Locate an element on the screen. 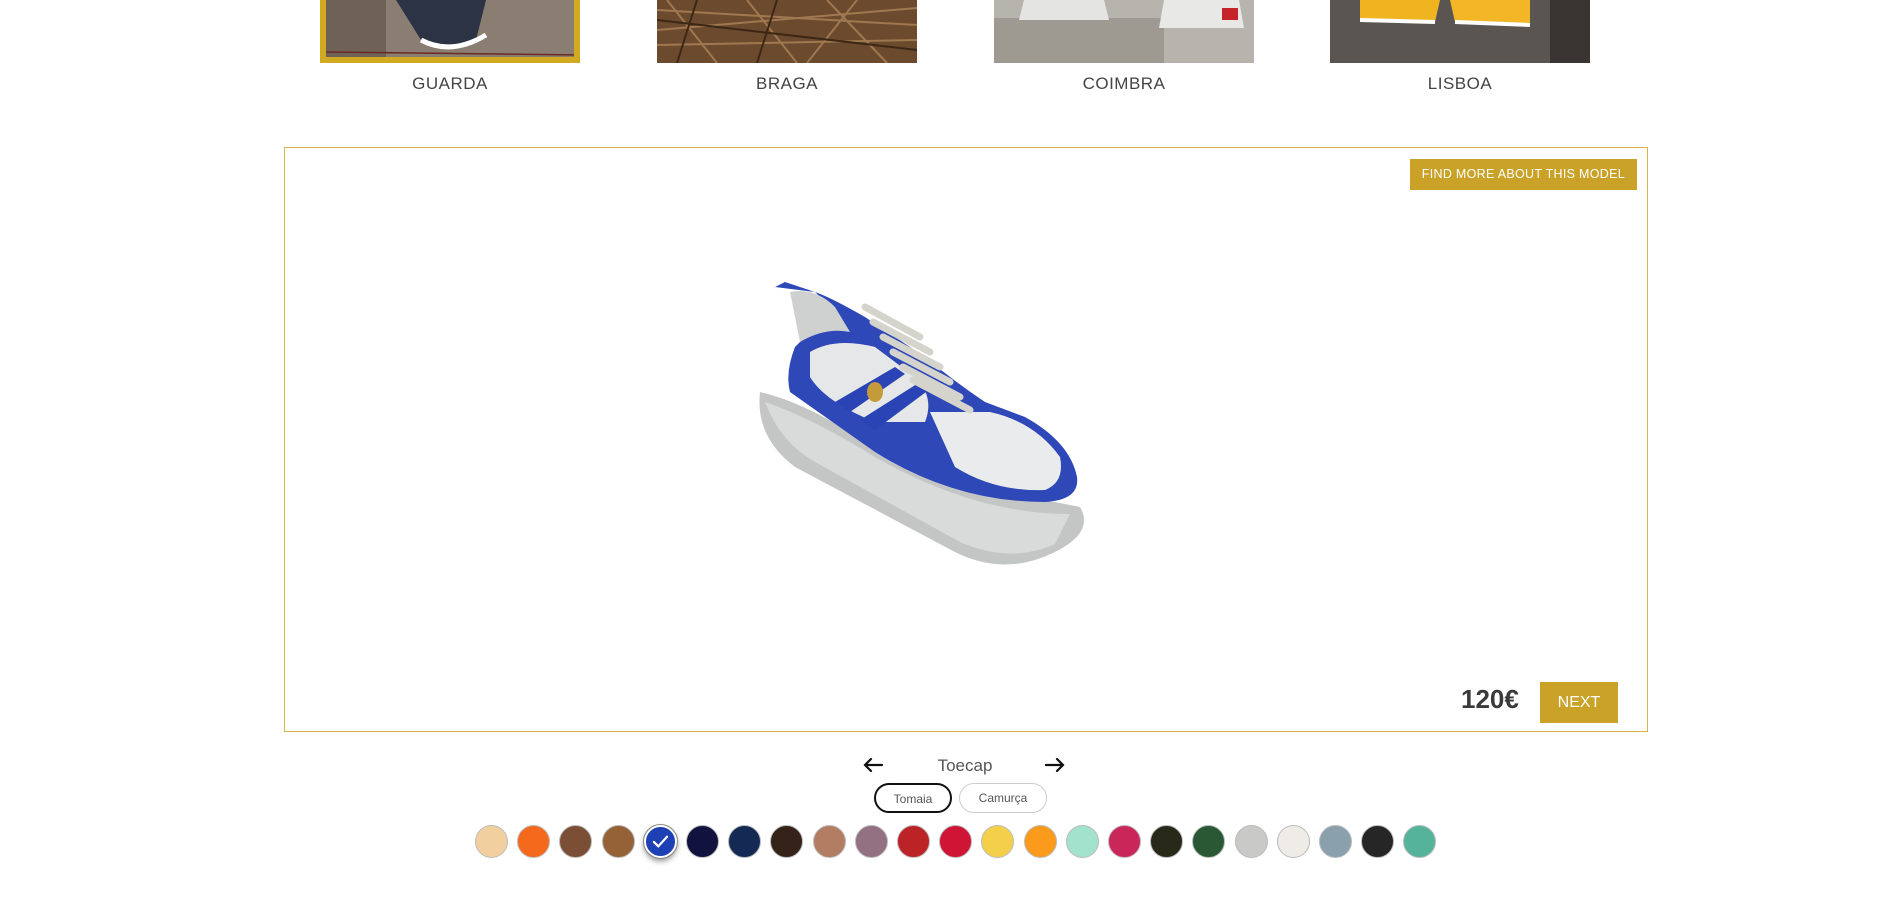 The image size is (1903, 911). price-label: 120€ is located at coordinates (1490, 699).